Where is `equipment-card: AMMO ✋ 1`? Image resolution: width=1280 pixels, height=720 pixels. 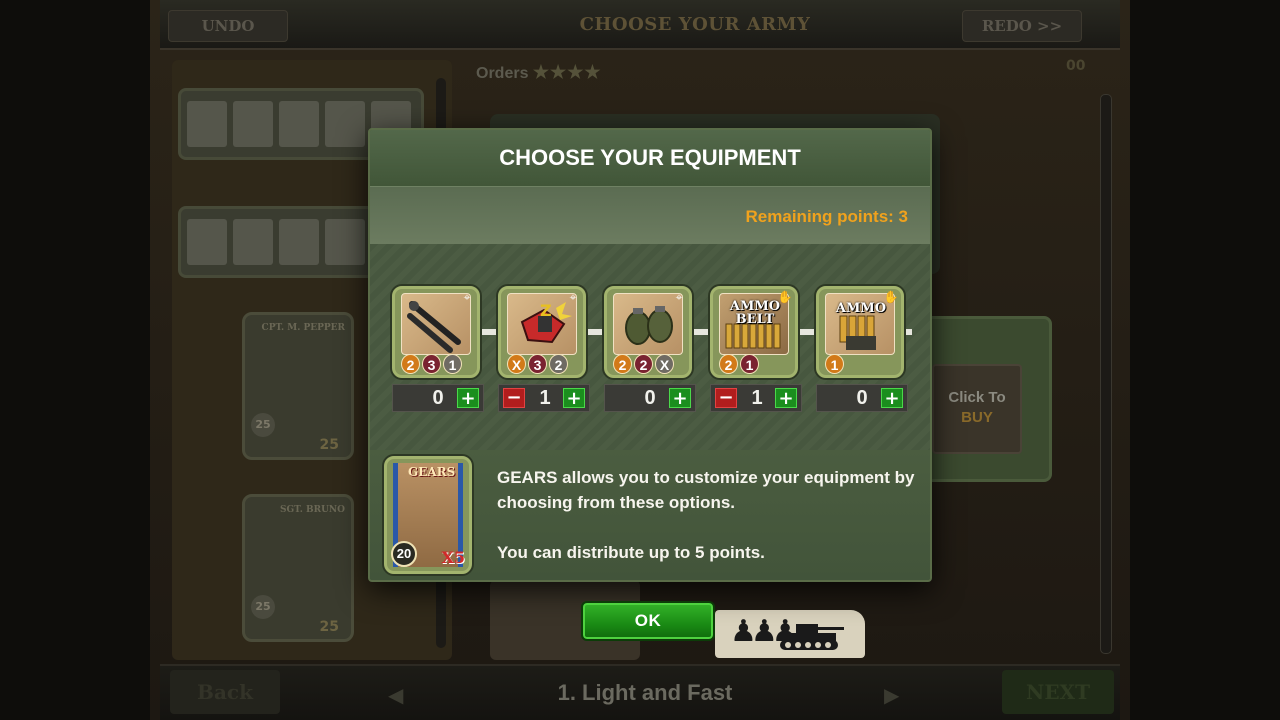 equipment-card: AMMO ✋ 1 is located at coordinates (860, 332).